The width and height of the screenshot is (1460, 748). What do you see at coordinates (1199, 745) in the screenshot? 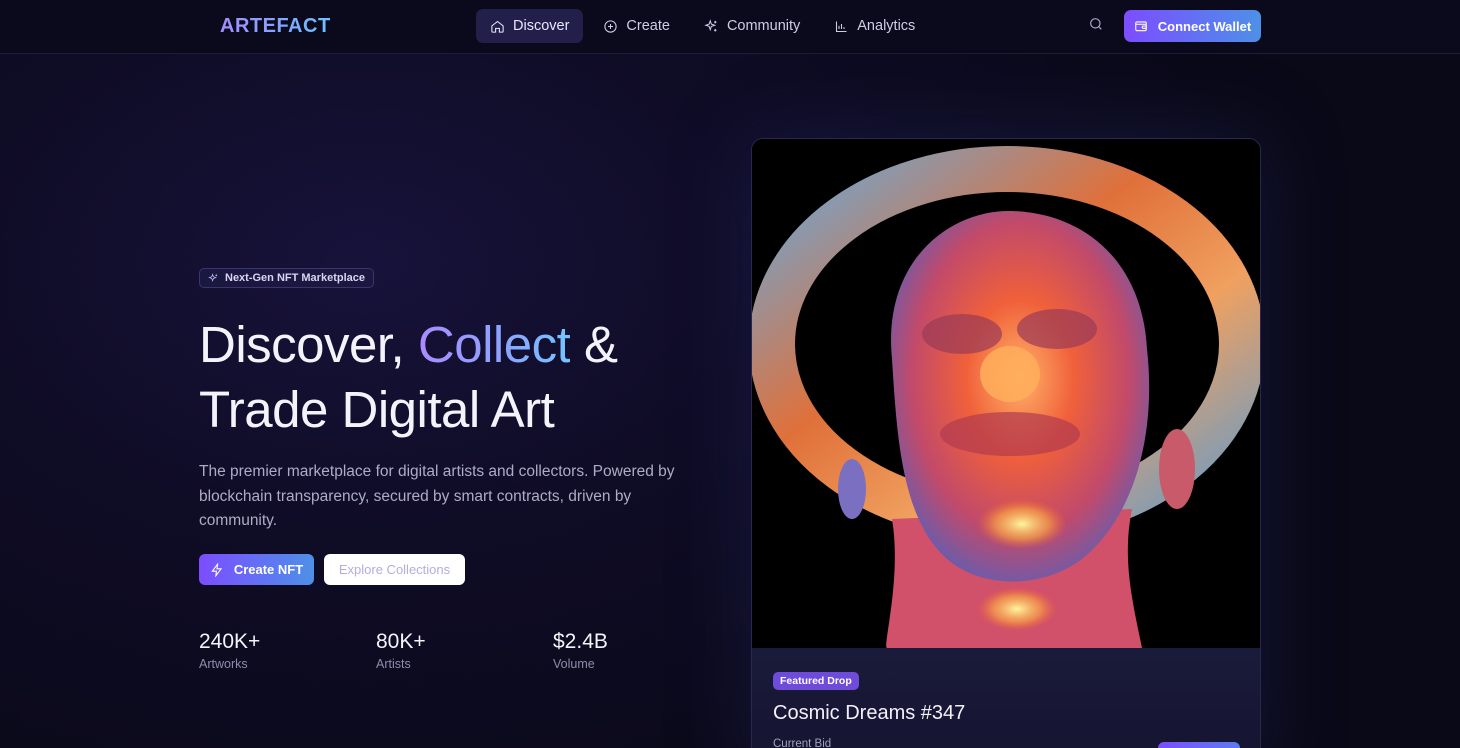
I see `bid-button` at bounding box center [1199, 745].